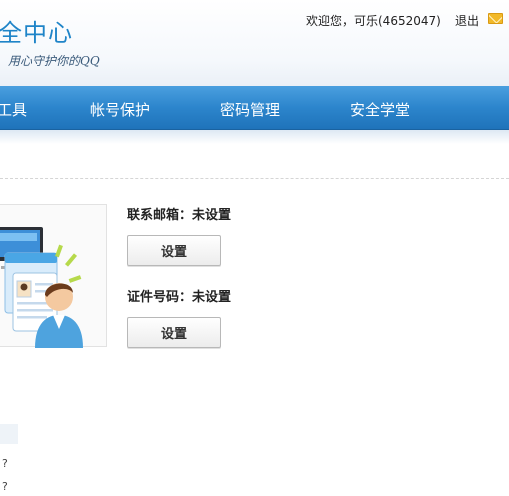  Describe the element at coordinates (467, 20) in the screenshot. I see `logout-link: 退出` at that location.